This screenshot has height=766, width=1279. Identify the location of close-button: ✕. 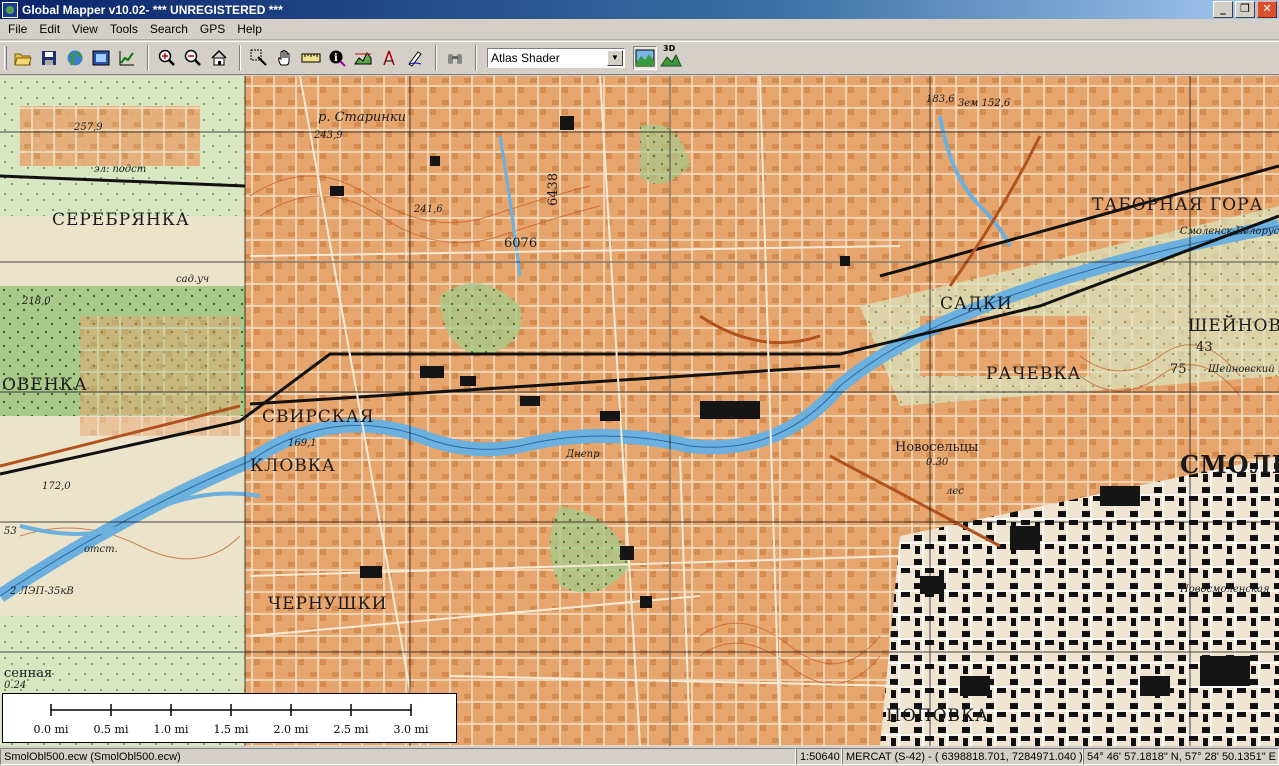
(1267, 9).